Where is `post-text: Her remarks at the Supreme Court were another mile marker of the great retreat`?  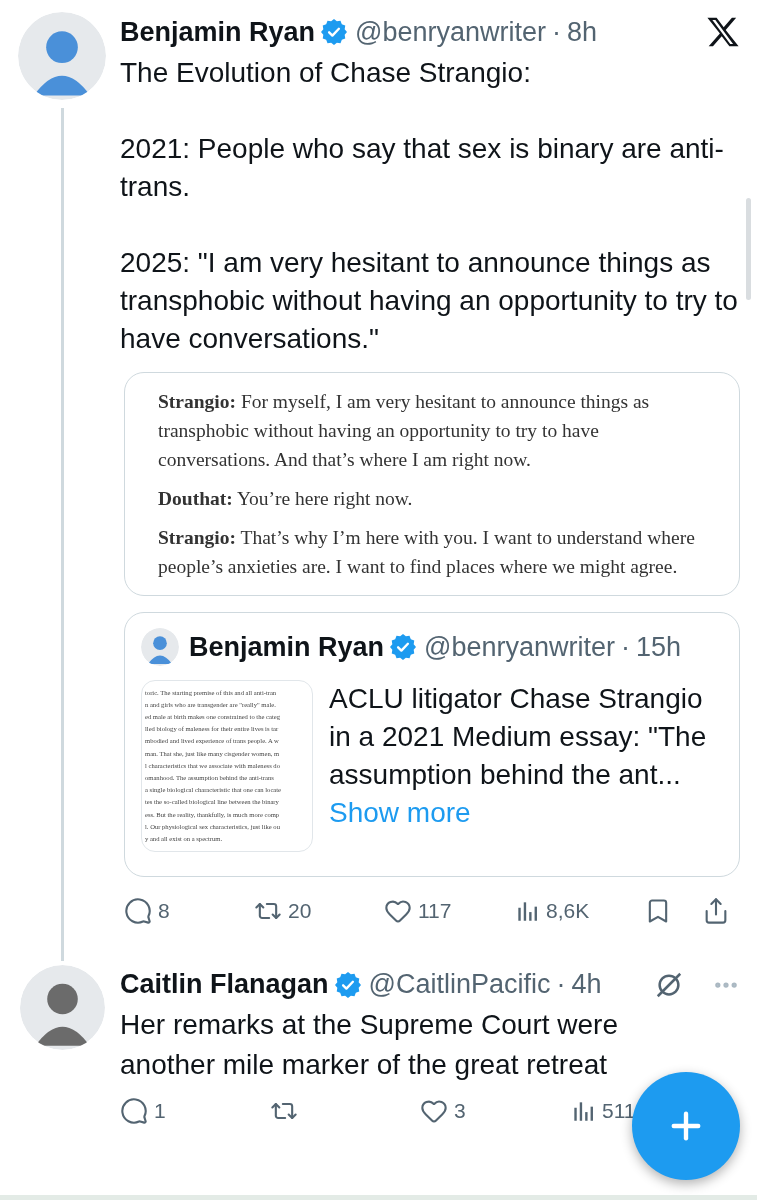
post-text: Her remarks at the Supreme Court were another mile marker of the great retreat is located at coordinates (369, 1044).